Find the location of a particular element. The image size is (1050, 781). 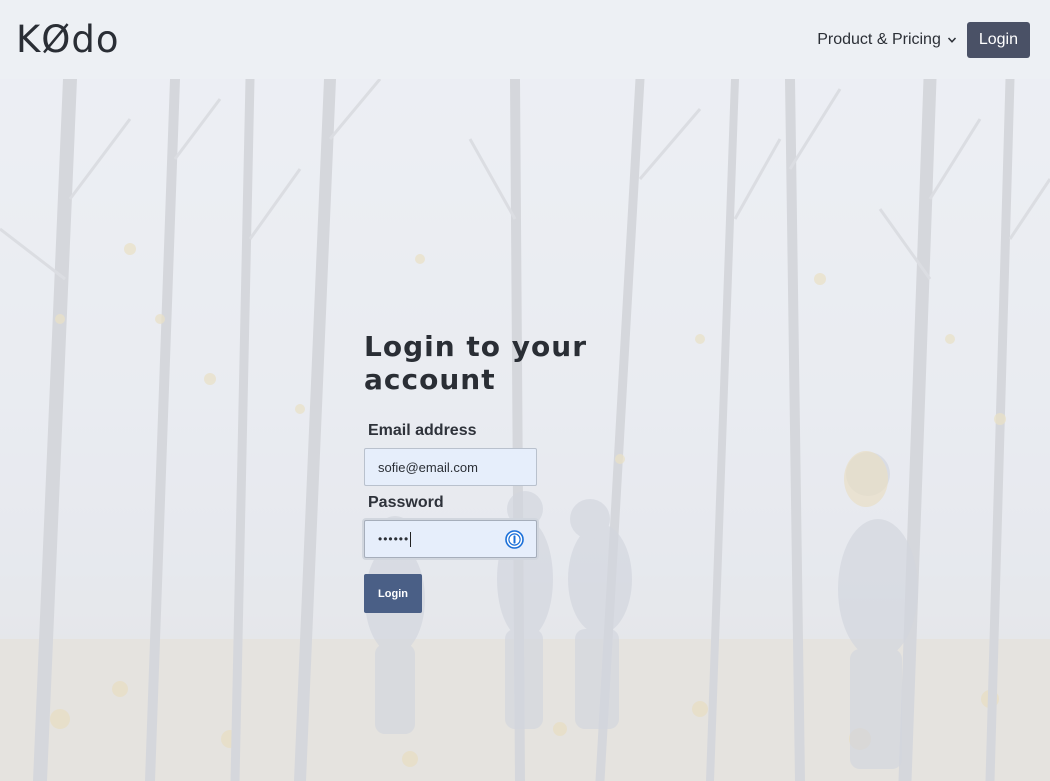

top-navigation-bar: KØdo Product & Pricing Login is located at coordinates (525, 39).